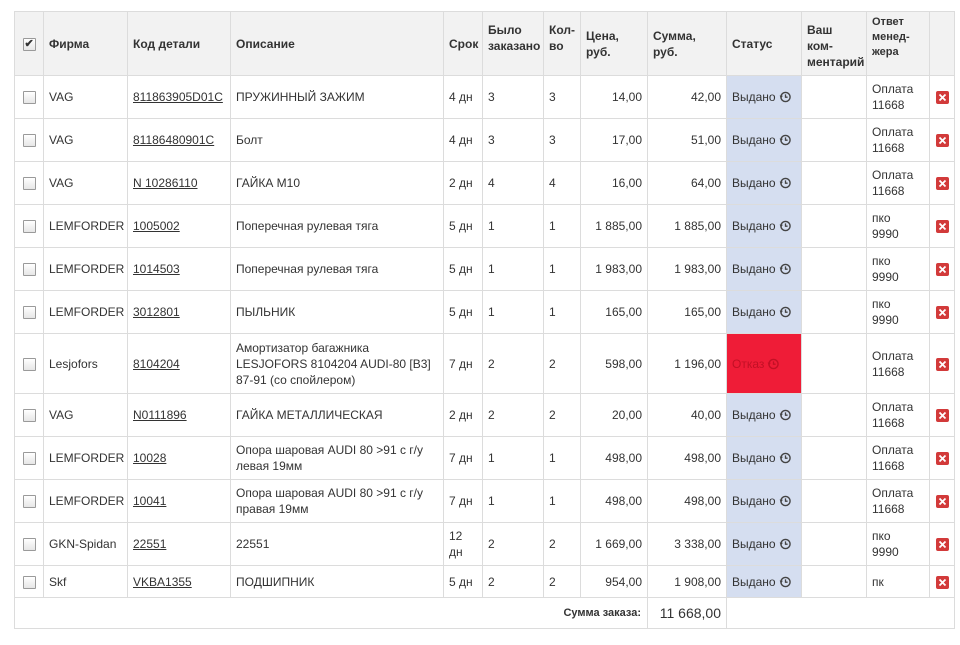 This screenshot has width=960, height=645. Describe the element at coordinates (165, 183) in the screenshot. I see `part-code-link: N 10286110` at that location.